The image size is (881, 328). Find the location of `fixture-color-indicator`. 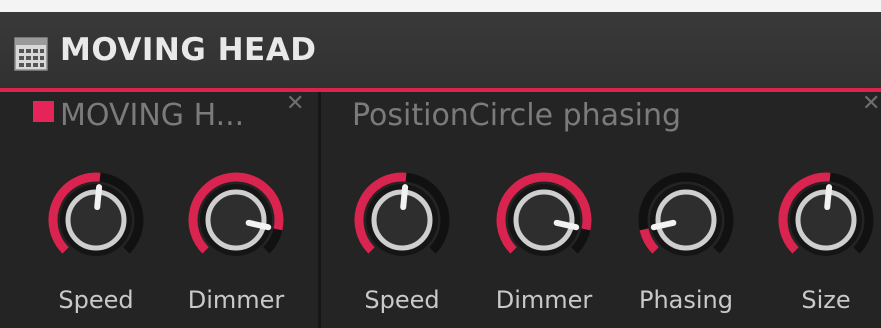

fixture-color-indicator is located at coordinates (43, 111).